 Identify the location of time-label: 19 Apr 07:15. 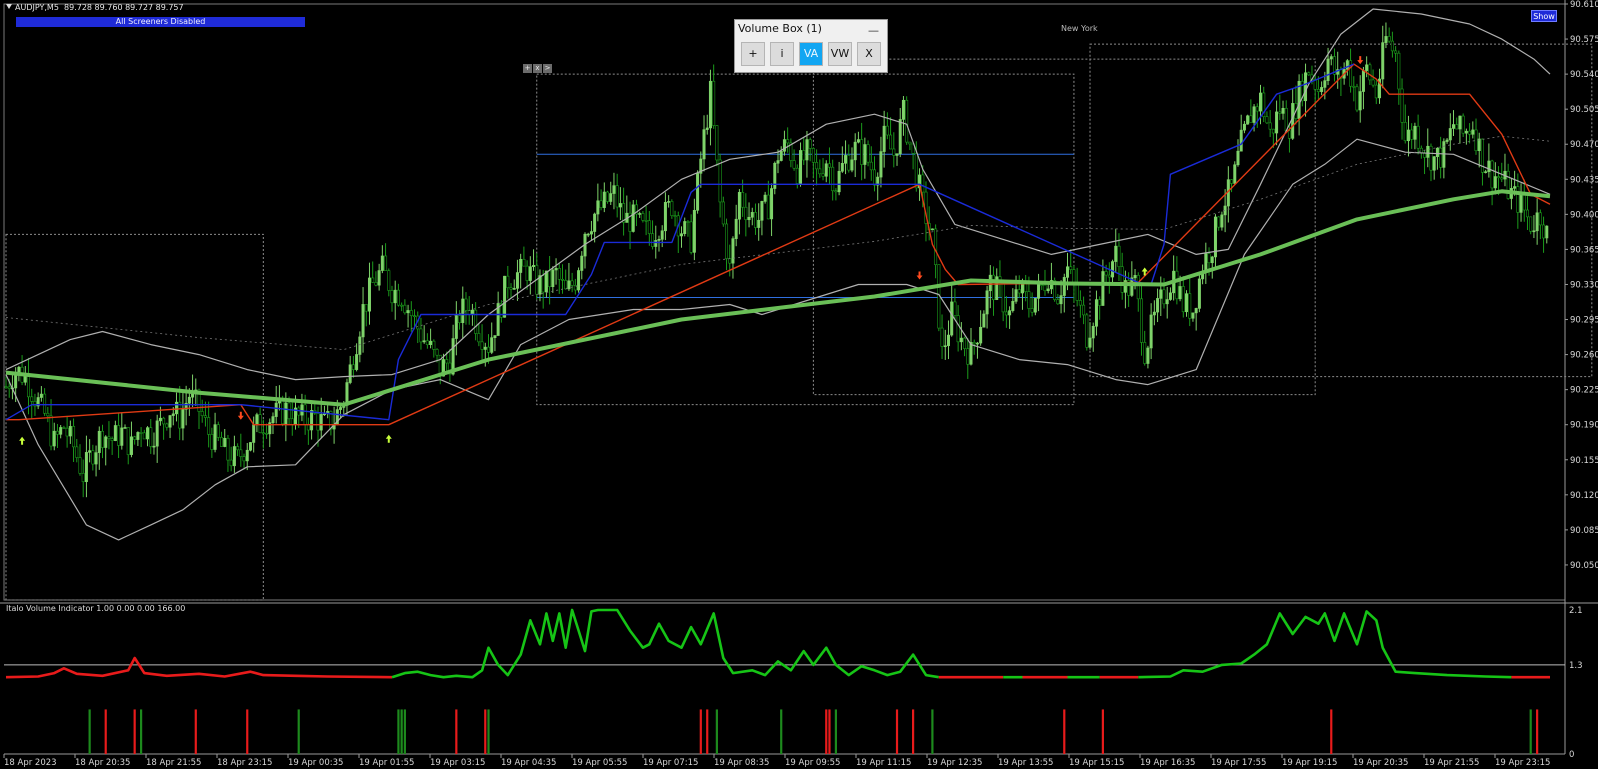
(670, 763).